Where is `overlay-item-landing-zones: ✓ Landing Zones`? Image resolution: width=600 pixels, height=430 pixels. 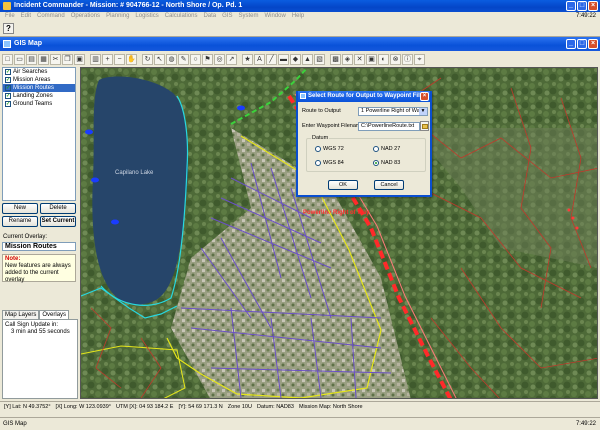
overlay-item-landing-zones: ✓ Landing Zones is located at coordinates (39, 96).